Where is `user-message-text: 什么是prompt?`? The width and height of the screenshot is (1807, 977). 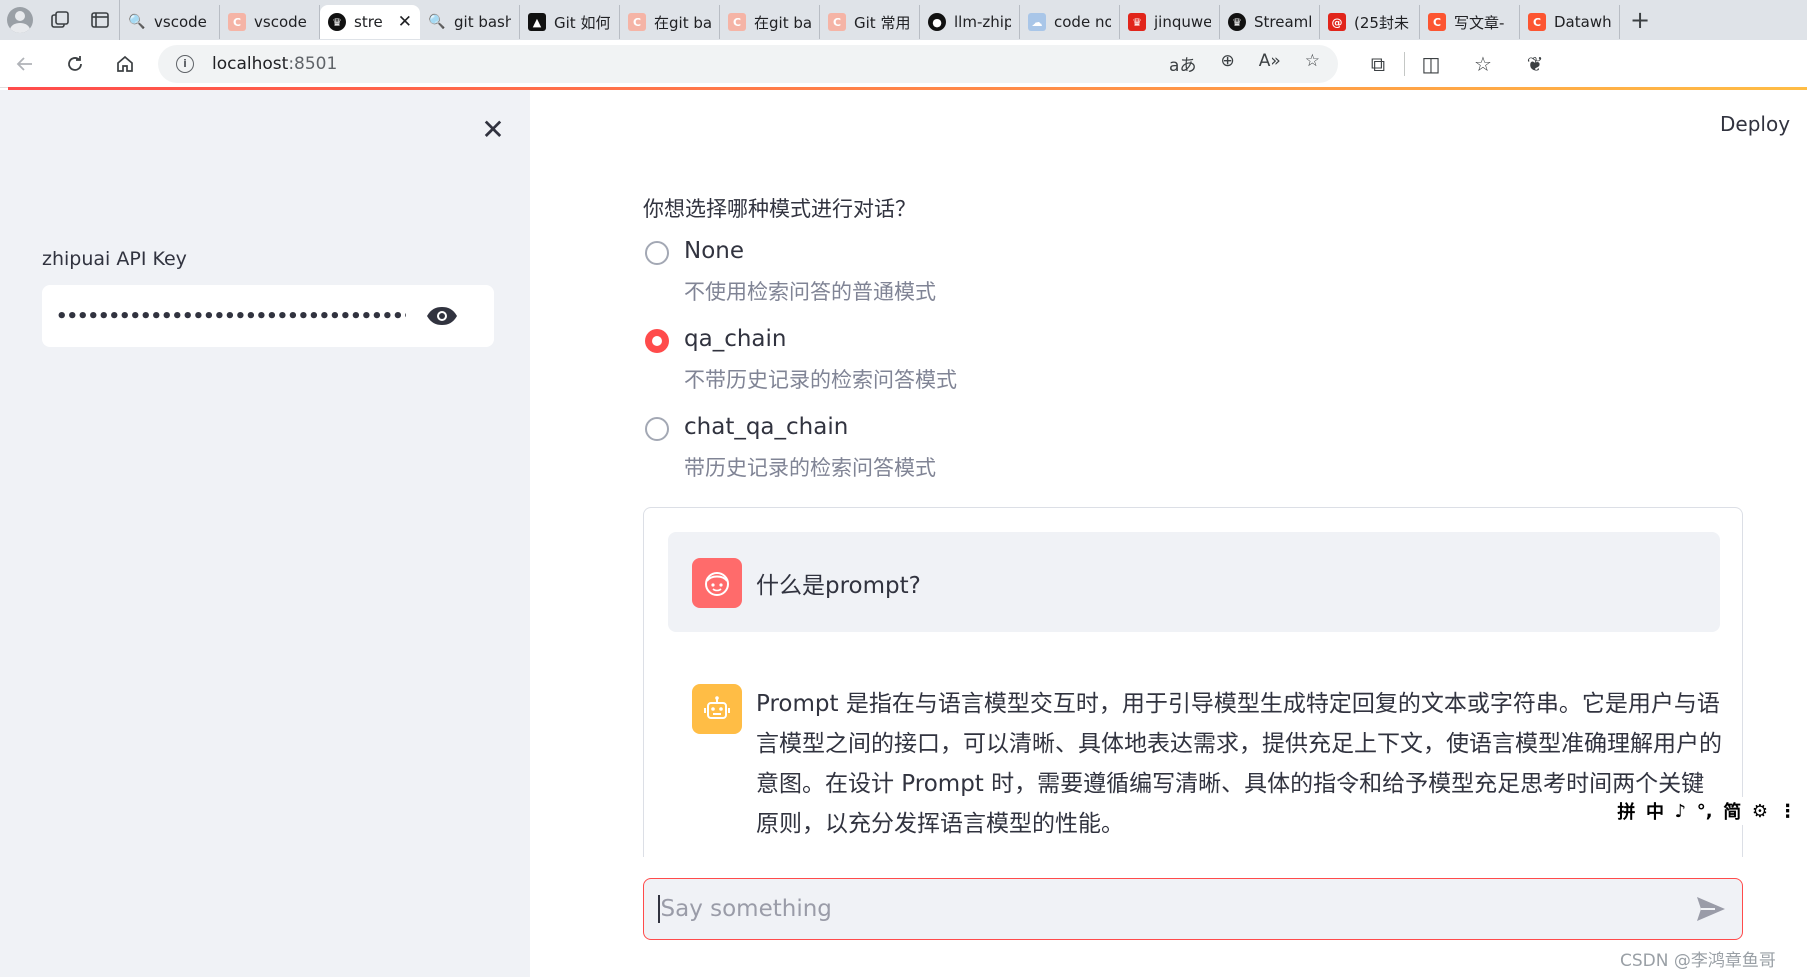 user-message-text: 什么是prompt? is located at coordinates (838, 586).